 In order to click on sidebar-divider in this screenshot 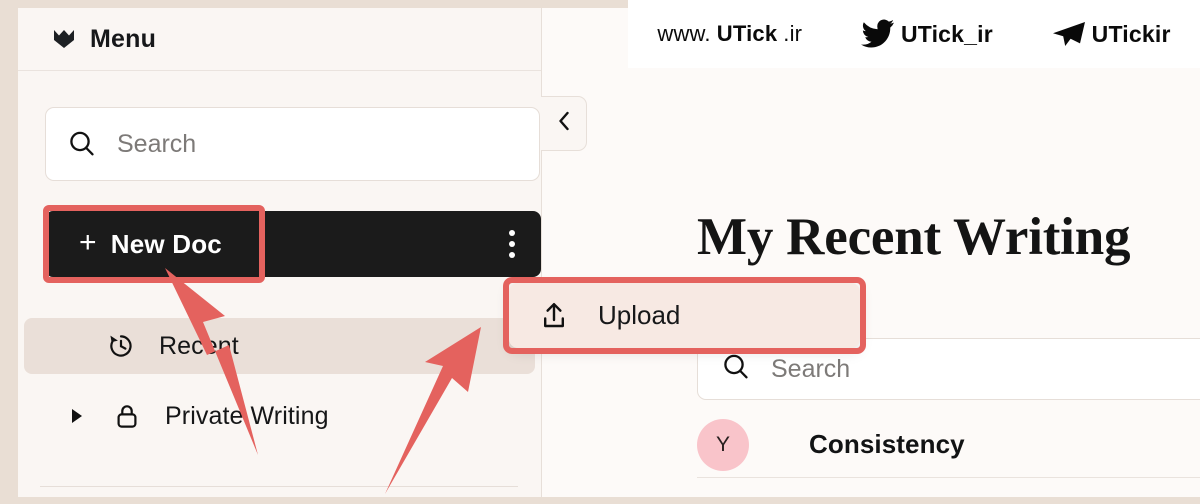, I will do `click(279, 486)`.